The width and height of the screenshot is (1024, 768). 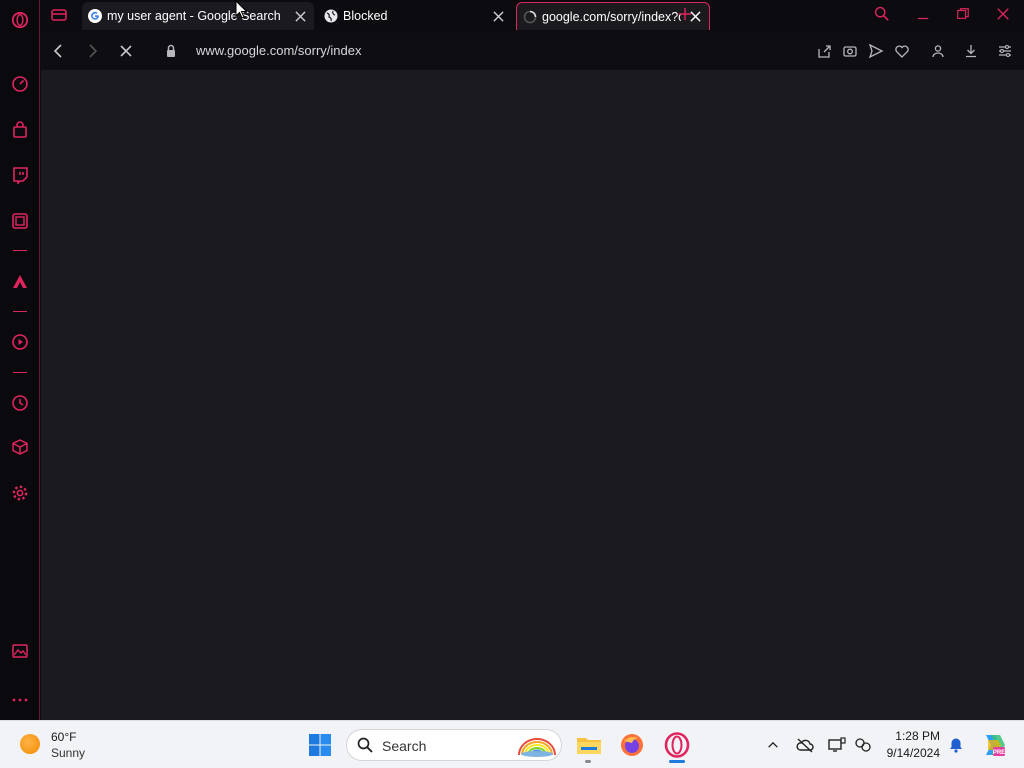 I want to click on volume-sync-icon, so click(x=863, y=745).